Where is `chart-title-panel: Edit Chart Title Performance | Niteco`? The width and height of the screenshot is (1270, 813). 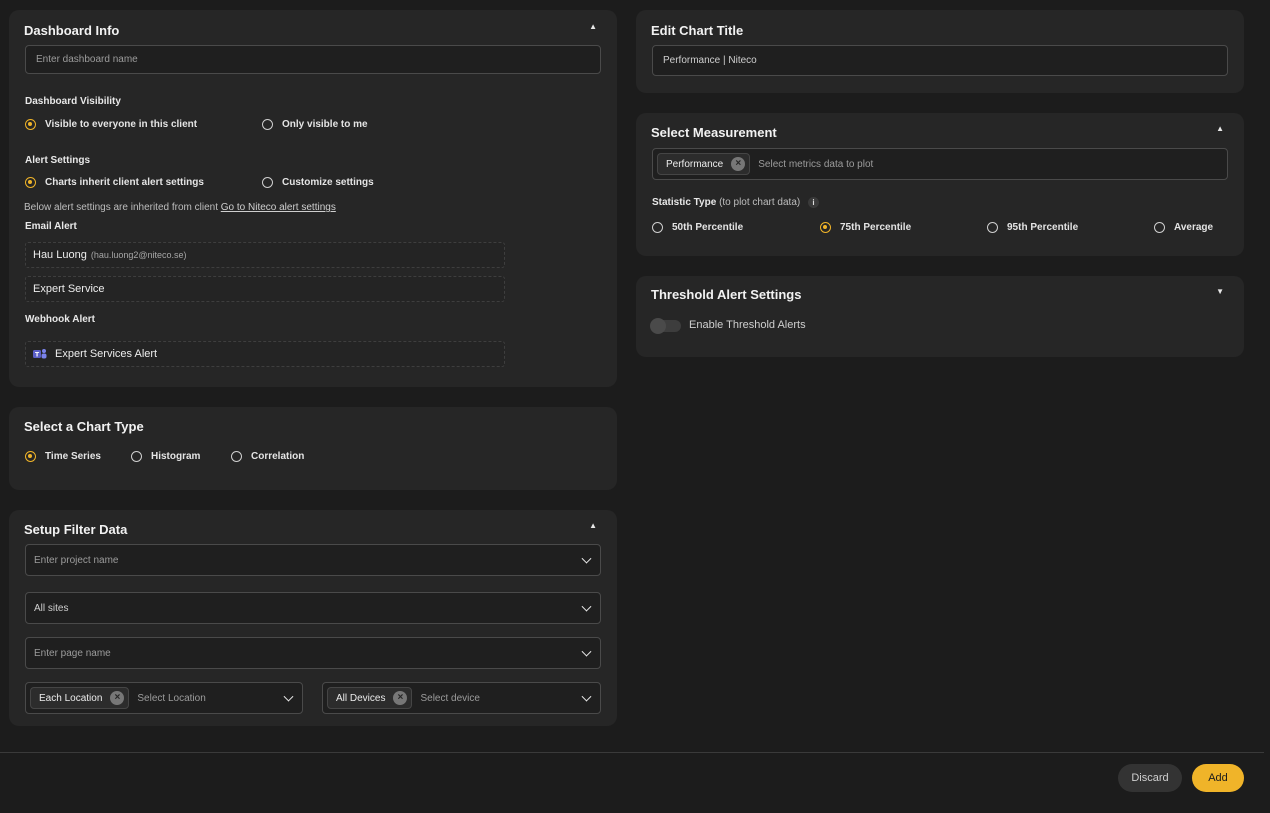
chart-title-panel: Edit Chart Title Performance | Niteco is located at coordinates (940, 51).